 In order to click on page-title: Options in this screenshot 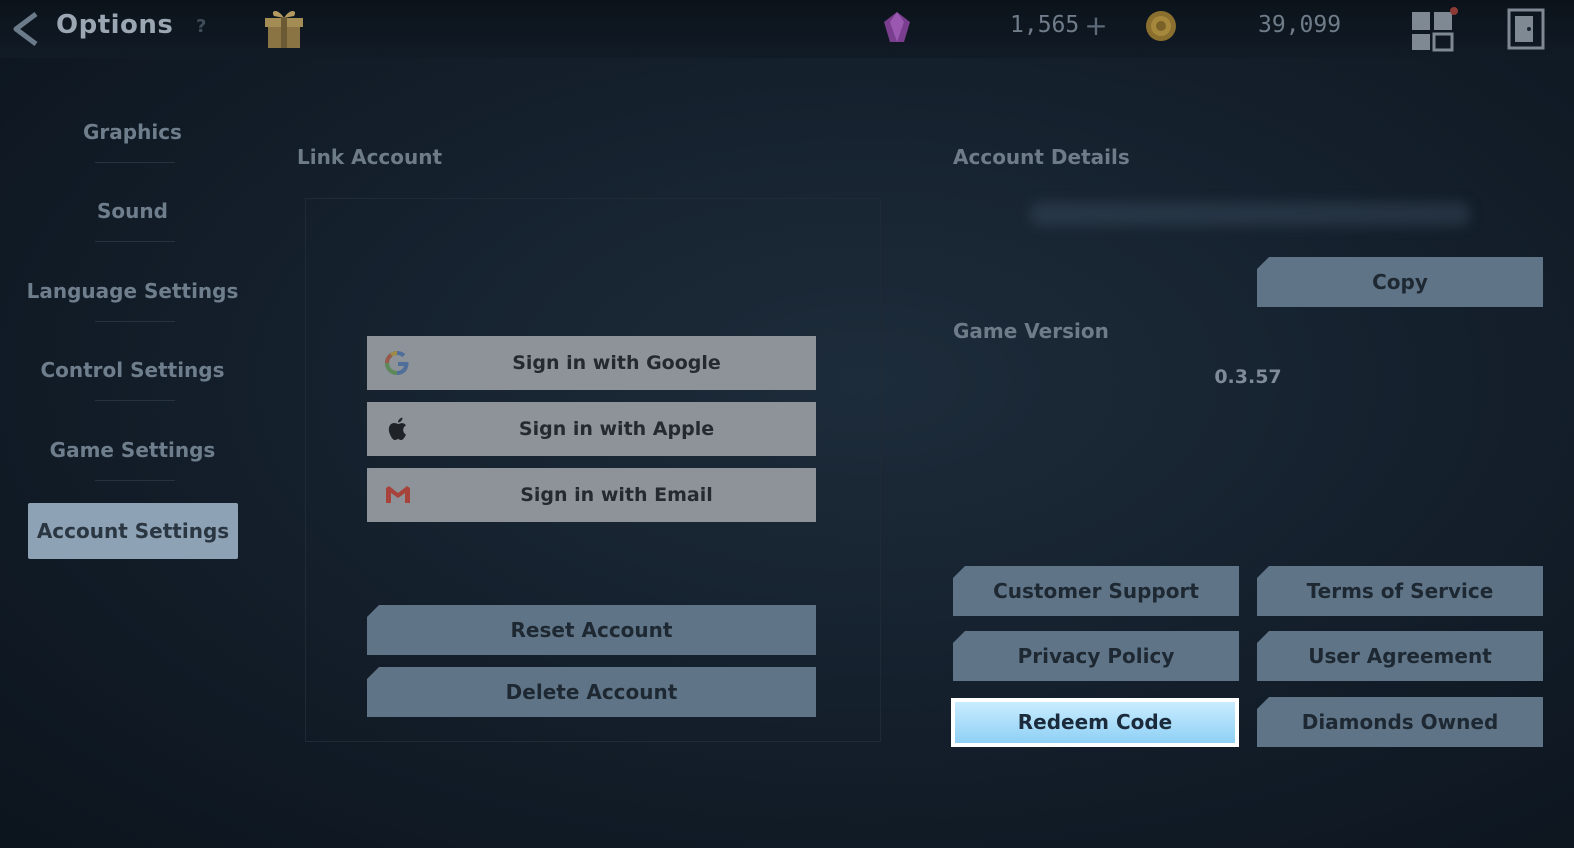, I will do `click(115, 25)`.